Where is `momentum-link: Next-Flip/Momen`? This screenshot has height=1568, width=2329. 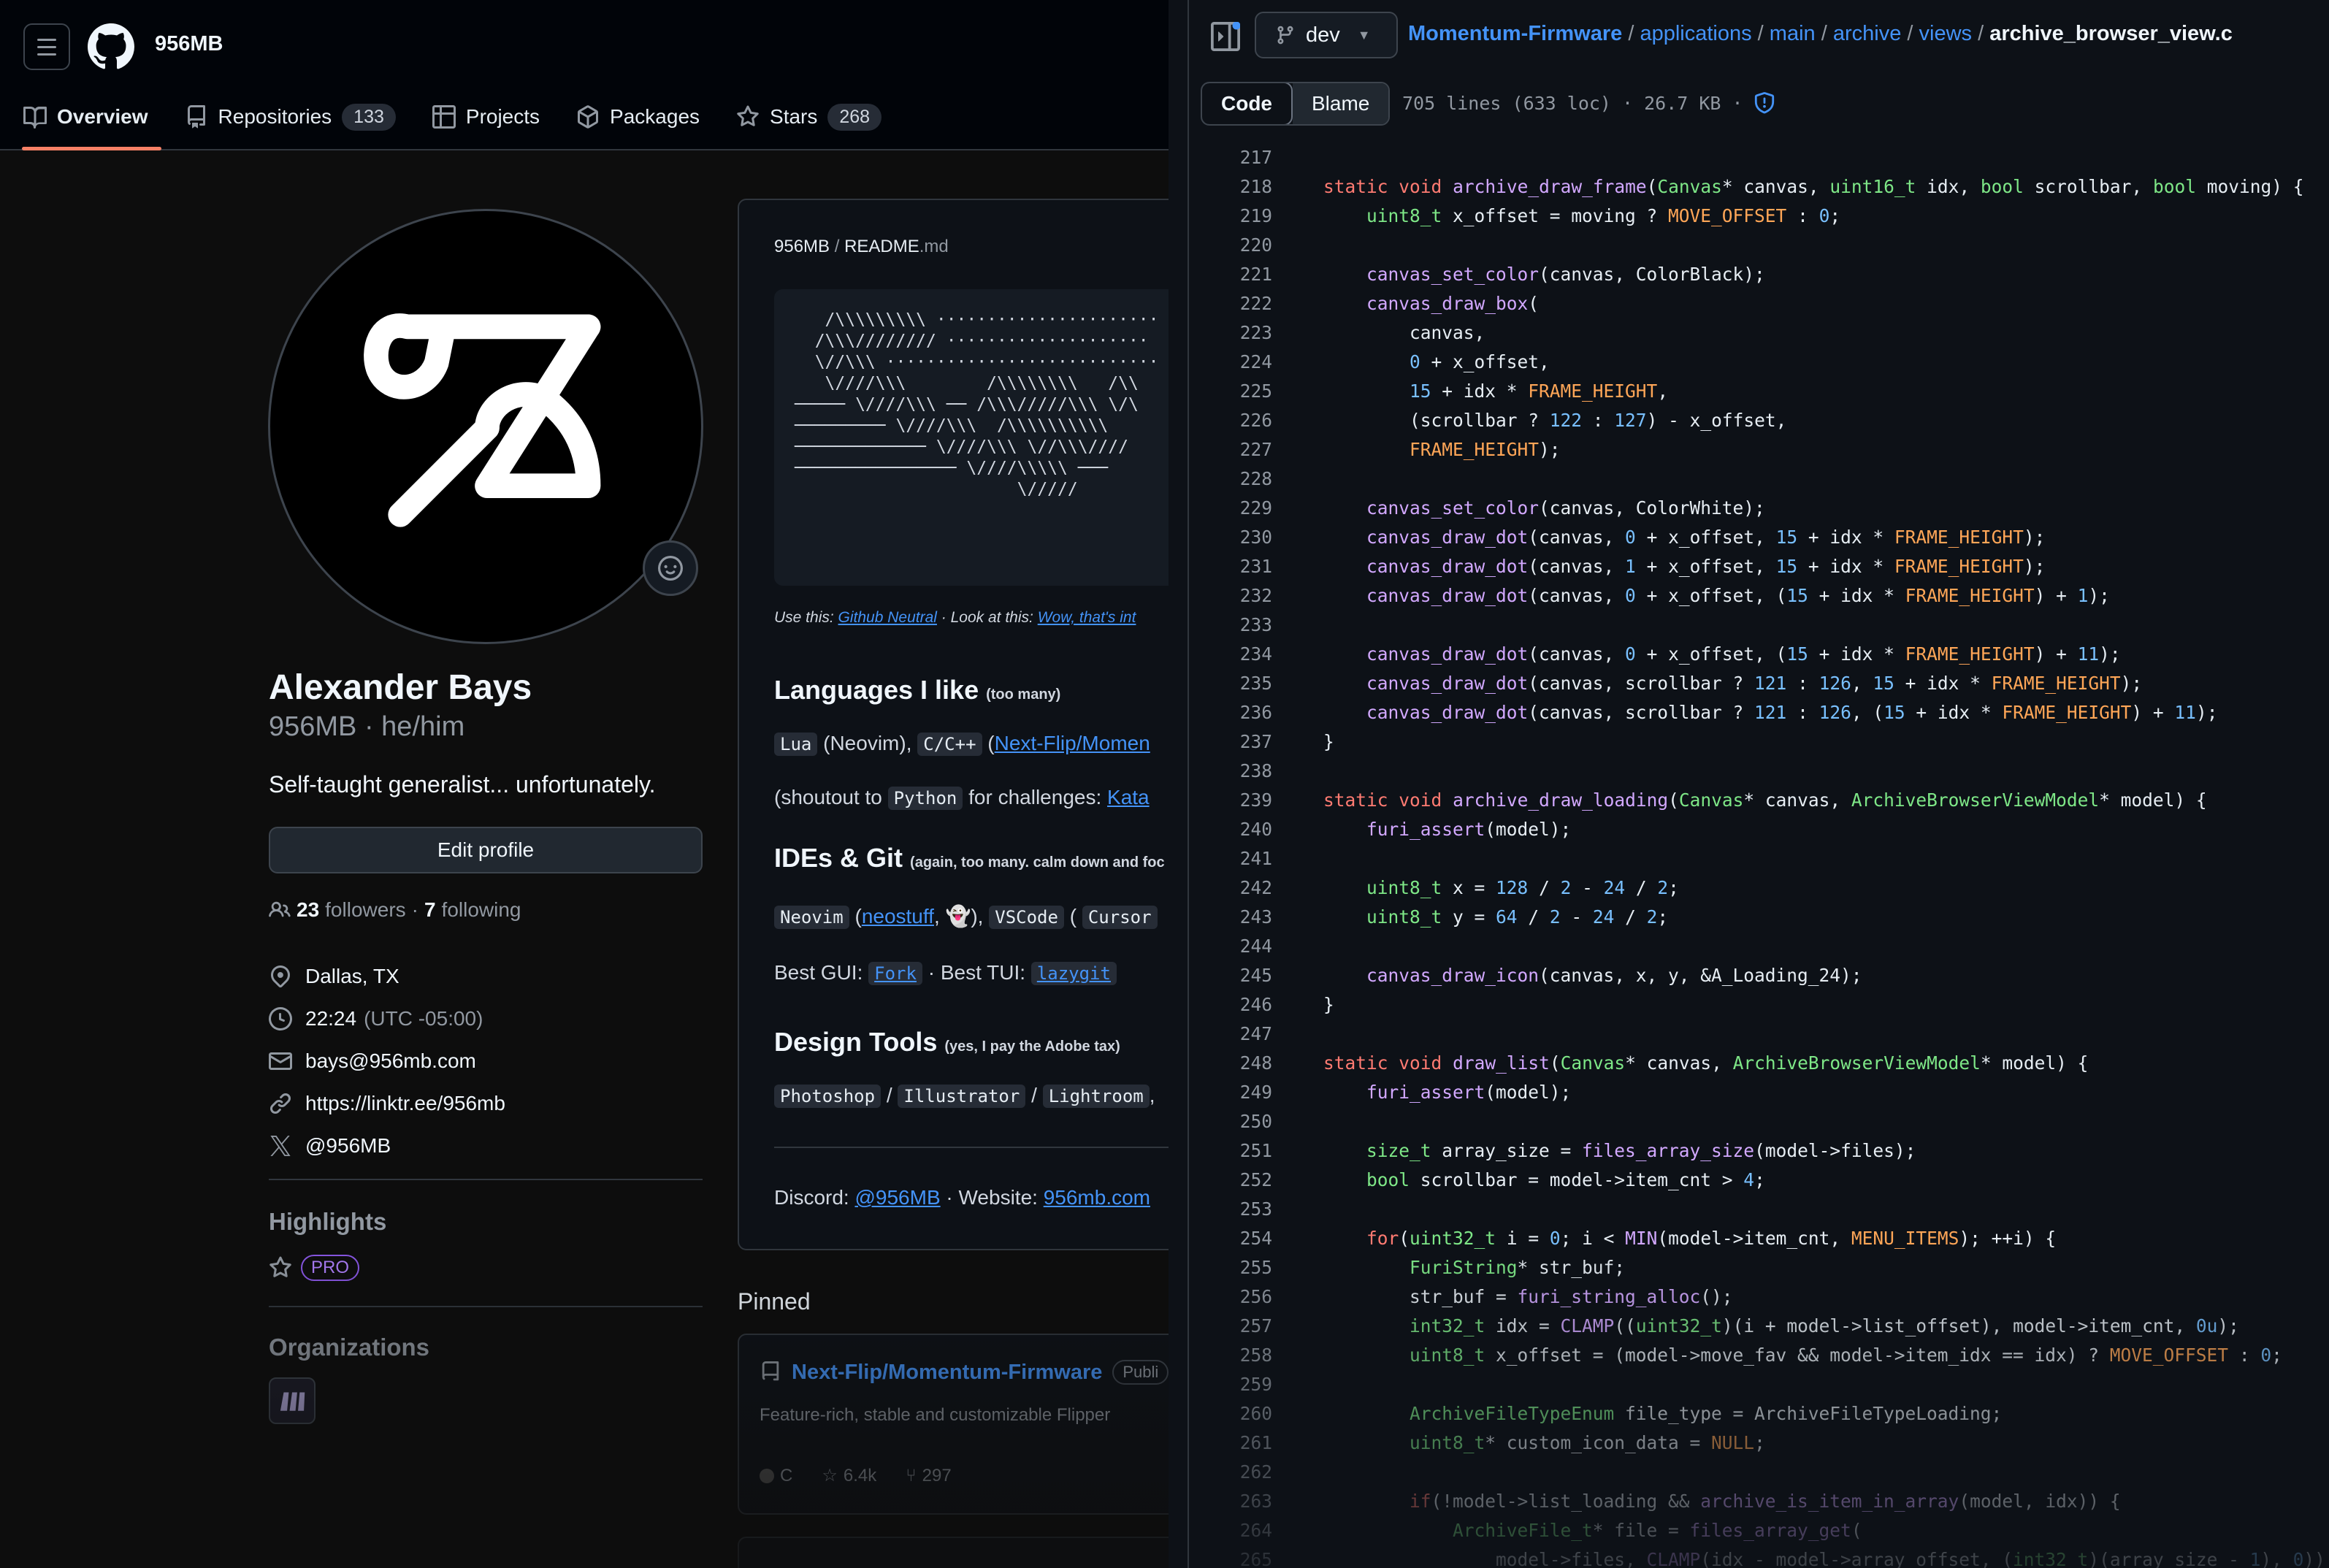
momentum-link: Next-Flip/Momen is located at coordinates (1072, 743).